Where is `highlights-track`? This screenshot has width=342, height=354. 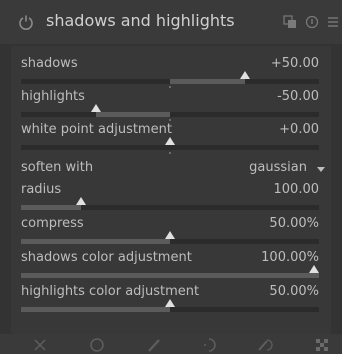 highlights-track is located at coordinates (170, 112).